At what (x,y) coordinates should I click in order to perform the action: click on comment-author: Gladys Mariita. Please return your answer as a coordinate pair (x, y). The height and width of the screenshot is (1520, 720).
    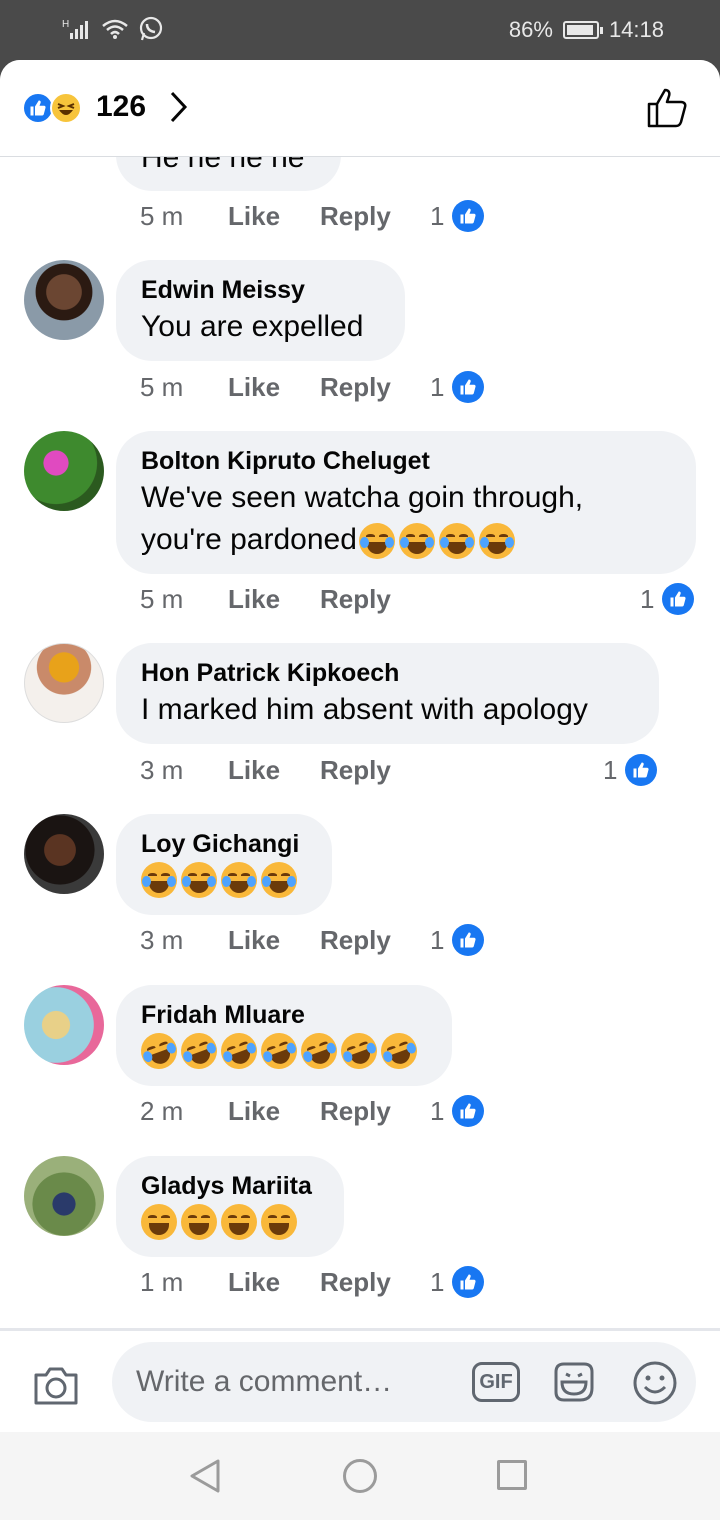
    Looking at the image, I should click on (230, 1186).